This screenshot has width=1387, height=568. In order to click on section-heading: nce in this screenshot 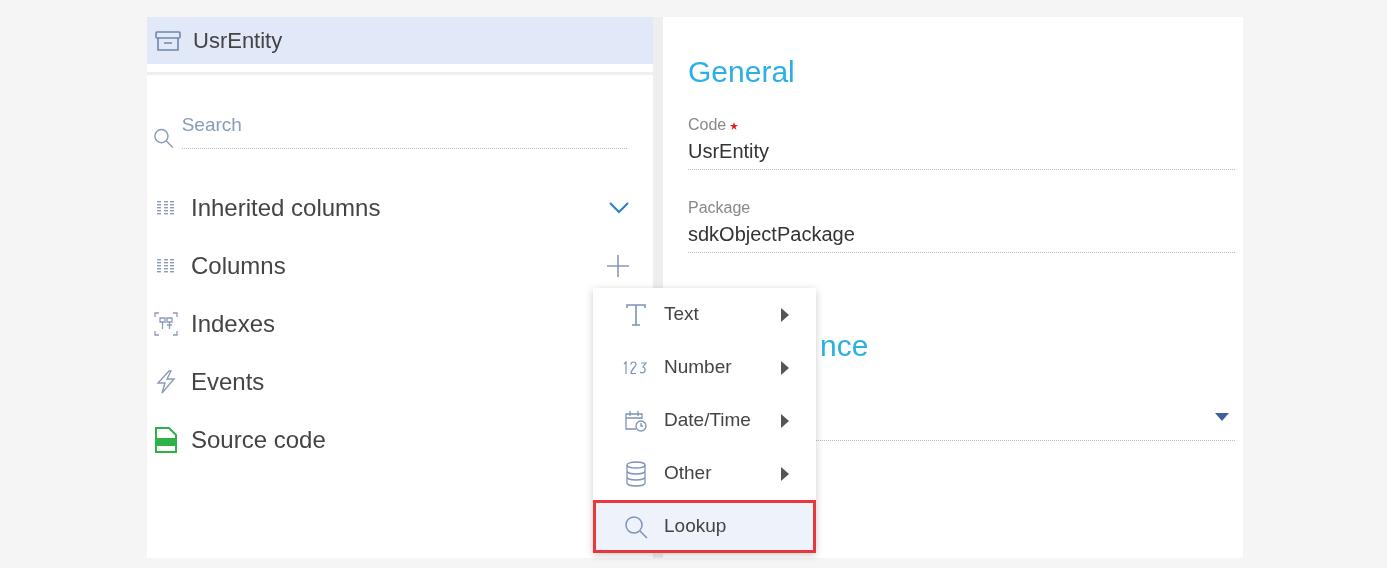, I will do `click(845, 346)`.